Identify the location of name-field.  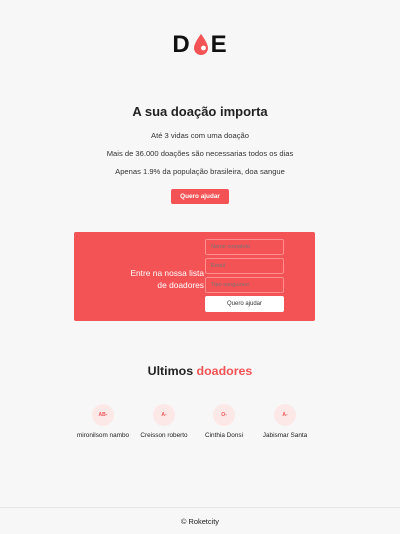
(244, 247).